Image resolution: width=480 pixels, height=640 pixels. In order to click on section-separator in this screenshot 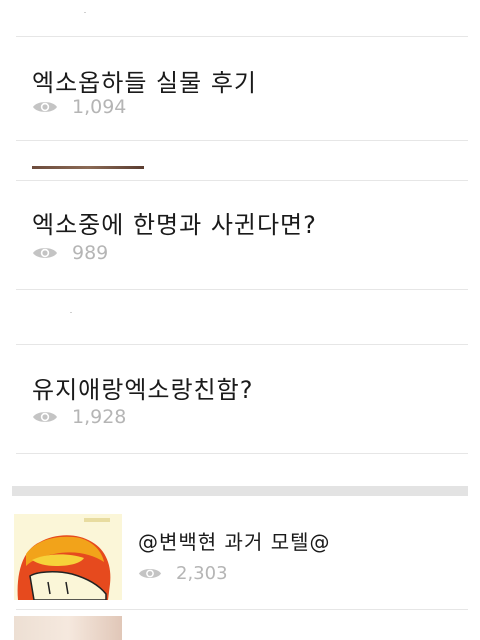, I will do `click(240, 491)`.